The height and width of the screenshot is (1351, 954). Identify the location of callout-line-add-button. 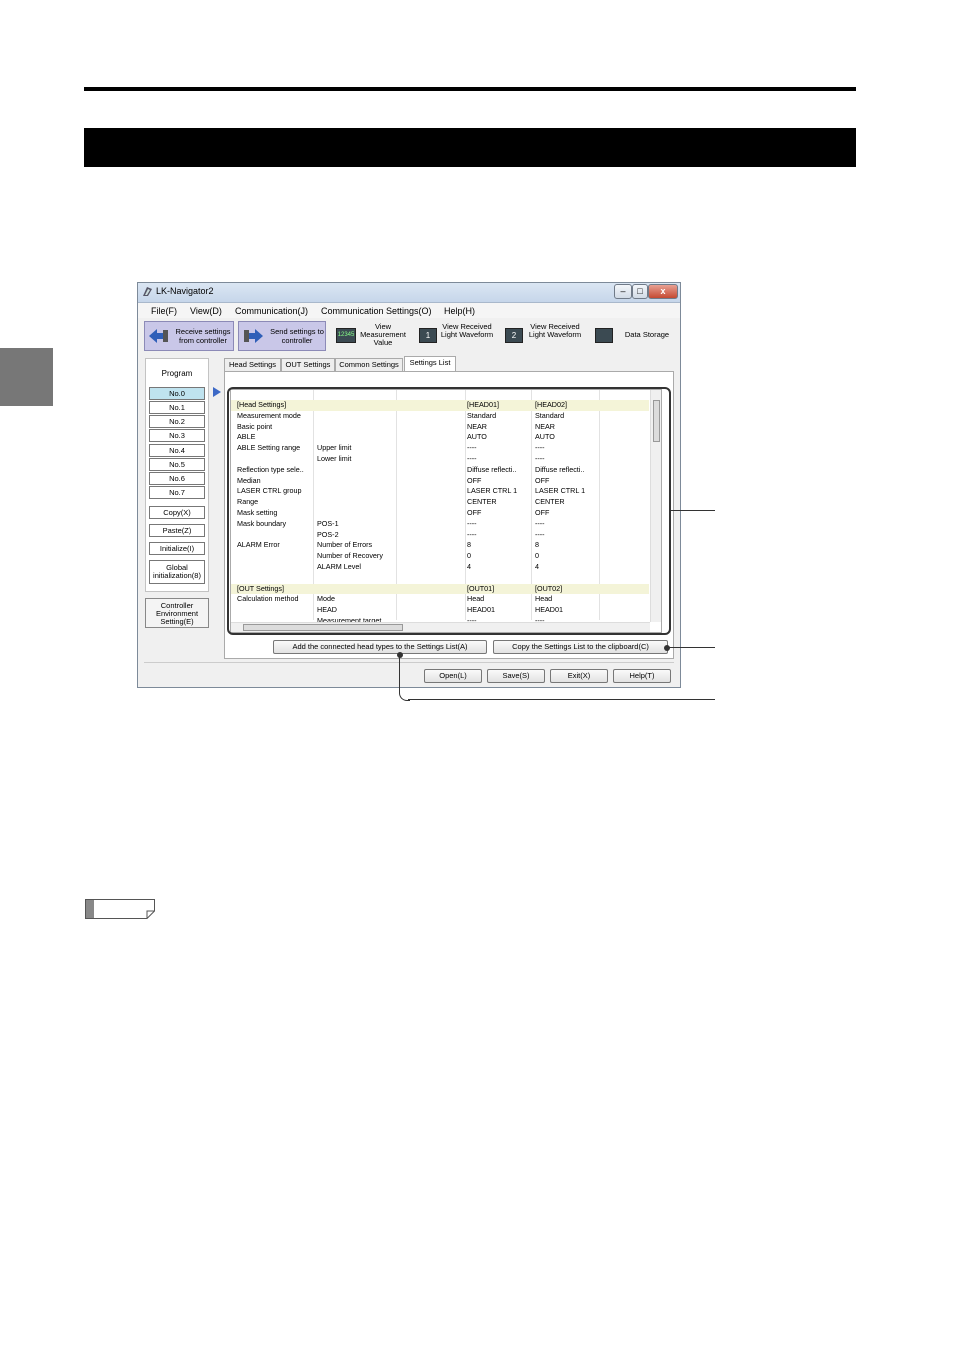
(404, 678).